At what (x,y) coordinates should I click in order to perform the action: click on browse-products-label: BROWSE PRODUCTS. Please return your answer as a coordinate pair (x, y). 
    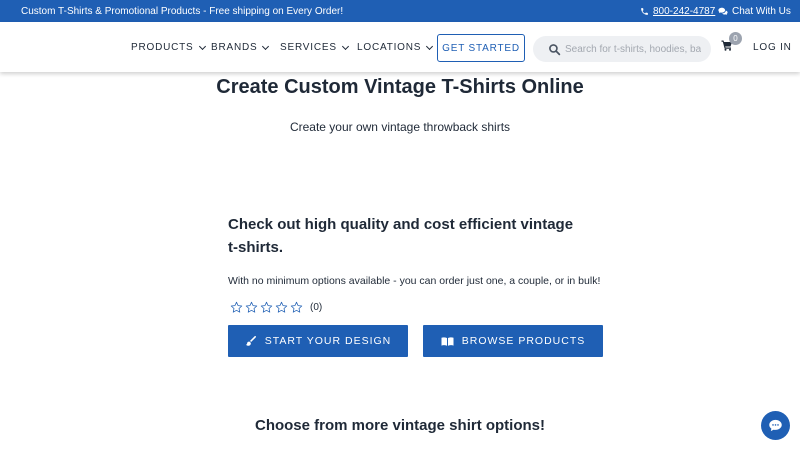
    Looking at the image, I should click on (524, 341).